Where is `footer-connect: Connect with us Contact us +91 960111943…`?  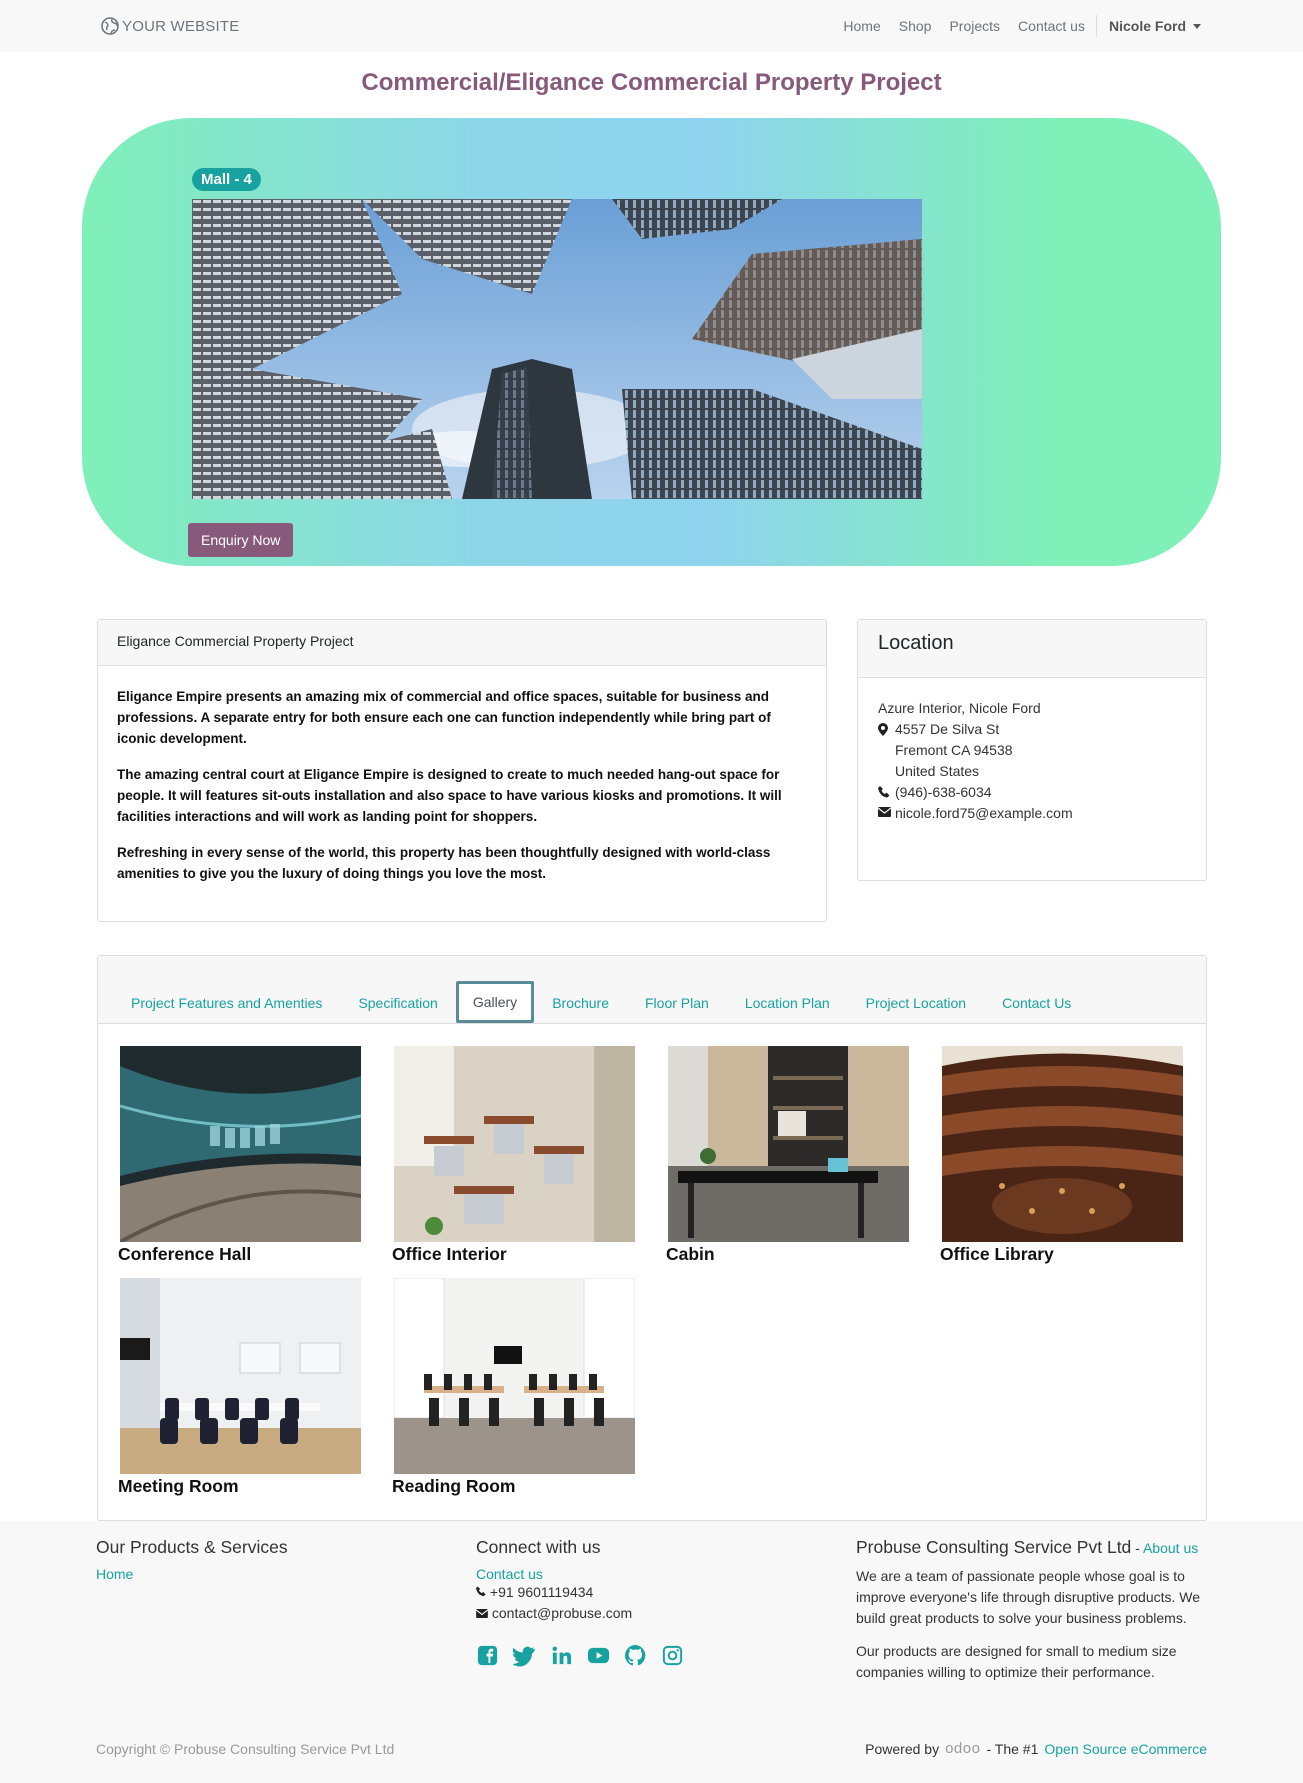
footer-connect: Connect with us Contact us +91 960111943… is located at coordinates (645, 1603).